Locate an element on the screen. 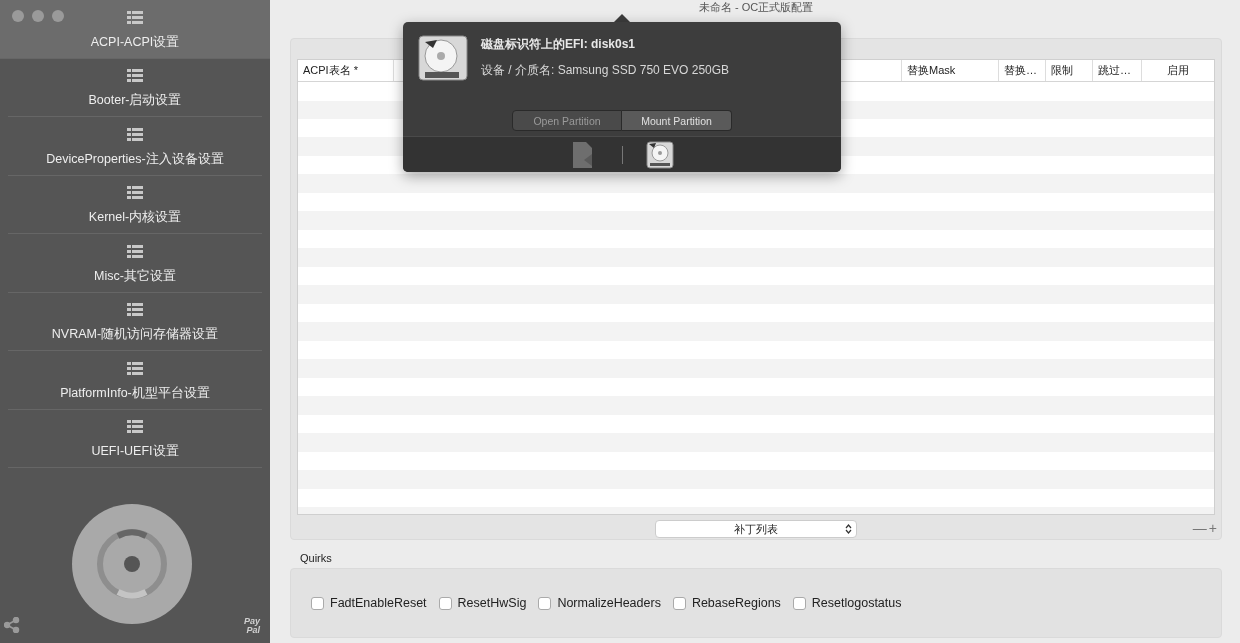 This screenshot has height=643, width=1240. sidebar-item: Kernel-内核设置 is located at coordinates (135, 204).